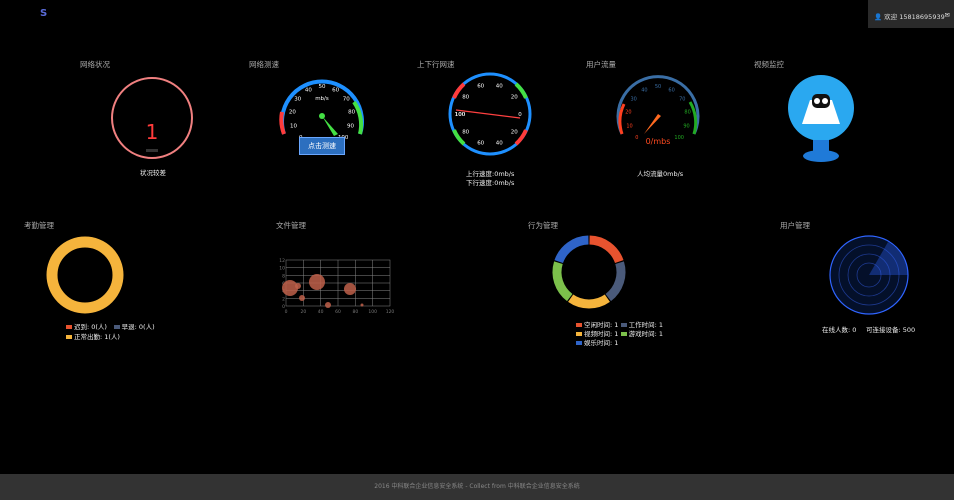 Image resolution: width=954 pixels, height=500 pixels. Describe the element at coordinates (282, 261) in the screenshot. I see `file-y-tick: 12` at that location.